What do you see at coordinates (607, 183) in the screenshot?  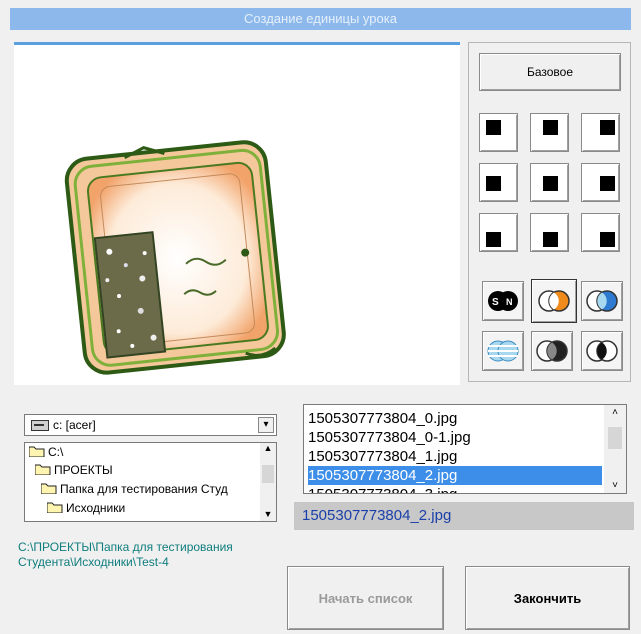 I see `align-middle-right-icon` at bounding box center [607, 183].